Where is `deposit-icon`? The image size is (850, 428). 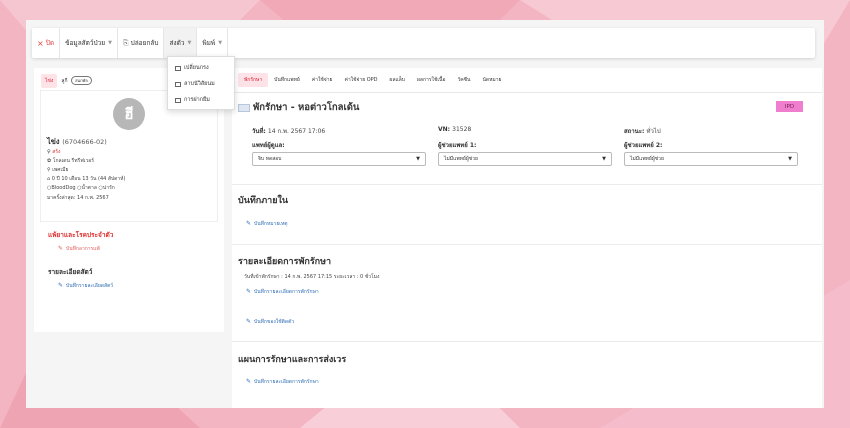 deposit-icon is located at coordinates (178, 100).